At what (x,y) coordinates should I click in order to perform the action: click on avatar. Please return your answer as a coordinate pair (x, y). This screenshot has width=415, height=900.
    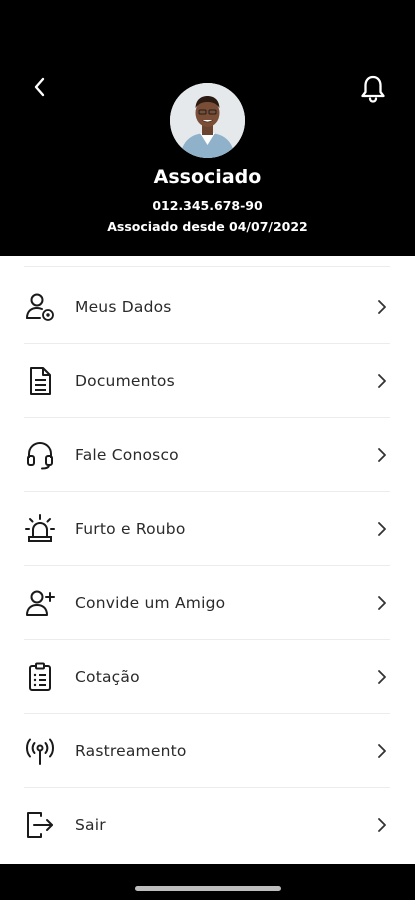
    Looking at the image, I should click on (207, 120).